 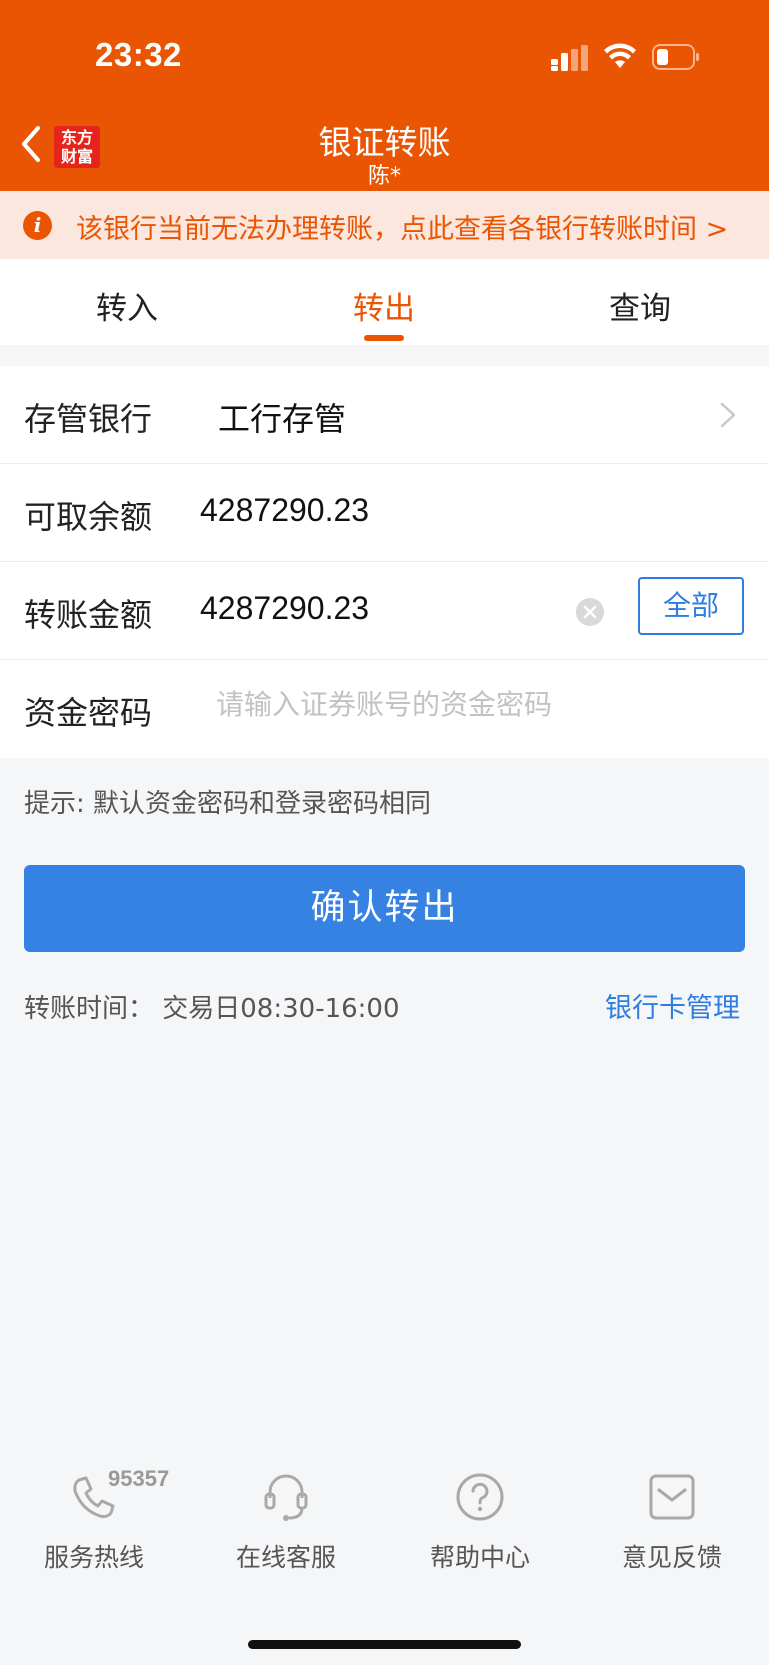 I want to click on tab-transfer-in: 转入, so click(x=127, y=305).